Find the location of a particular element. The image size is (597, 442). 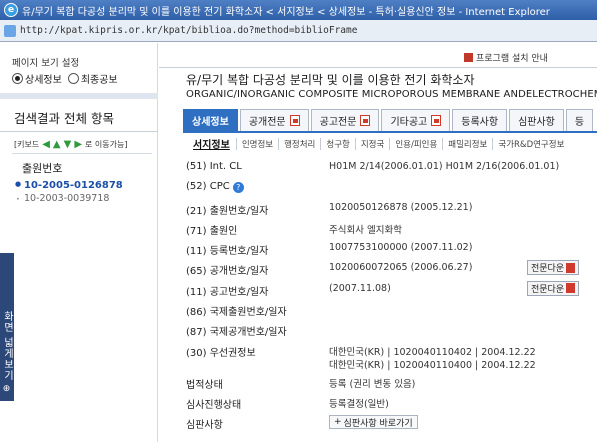

tab-label: 등 is located at coordinates (579, 122).